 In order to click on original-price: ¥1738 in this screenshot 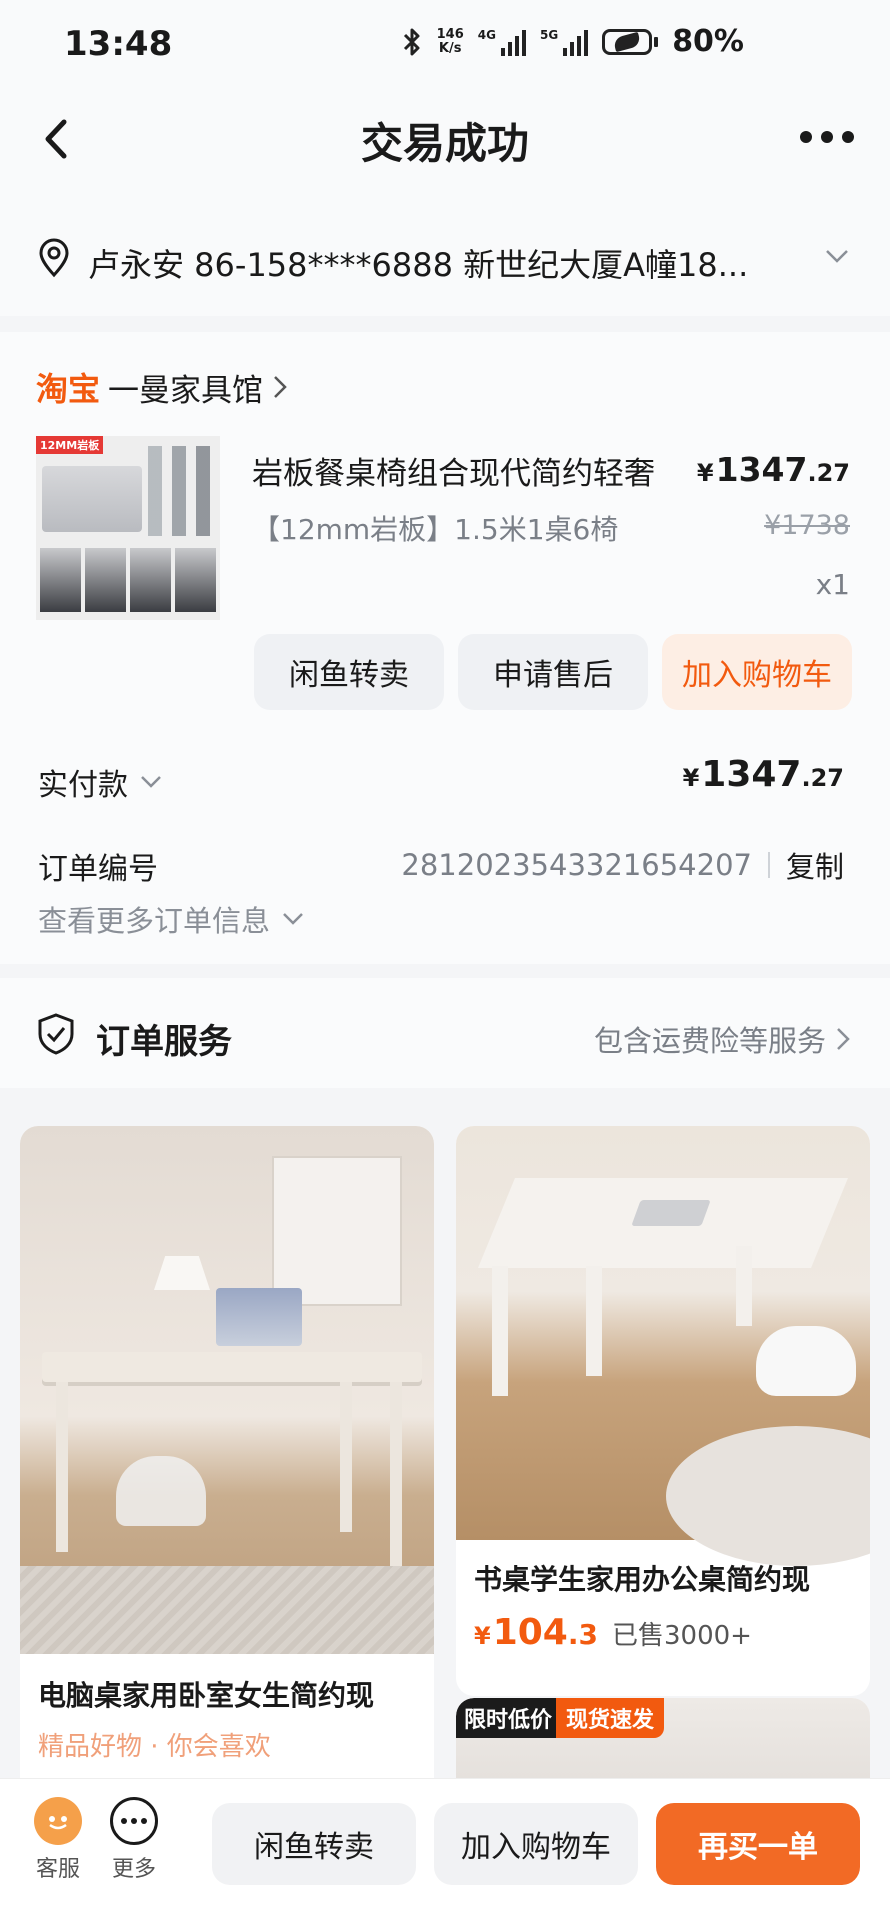, I will do `click(807, 525)`.